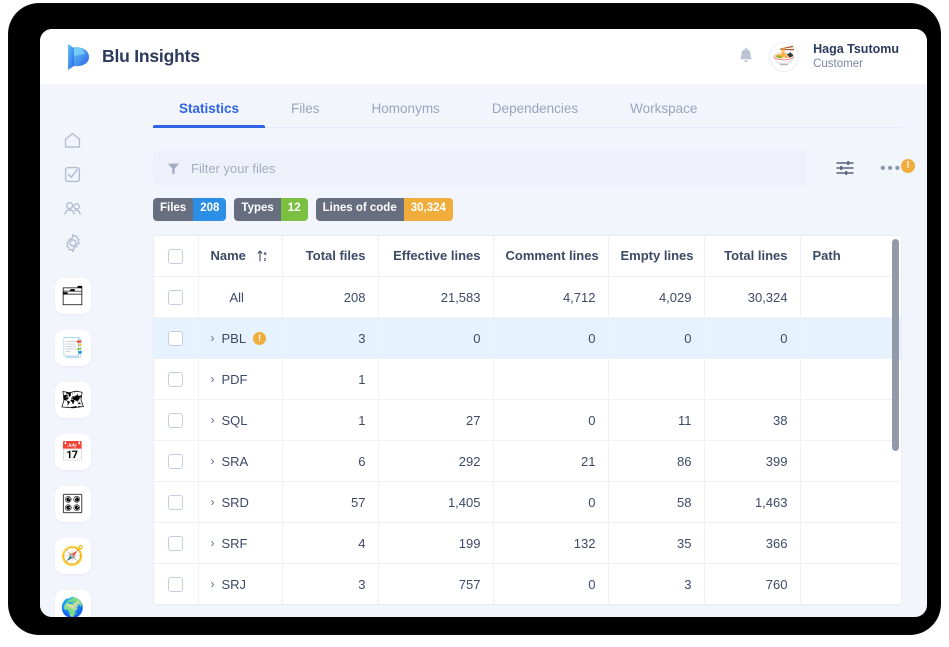 This screenshot has width=949, height=647. Describe the element at coordinates (527, 338) in the screenshot. I see `table-row: › PBL ! 3 0 0 0 0` at that location.